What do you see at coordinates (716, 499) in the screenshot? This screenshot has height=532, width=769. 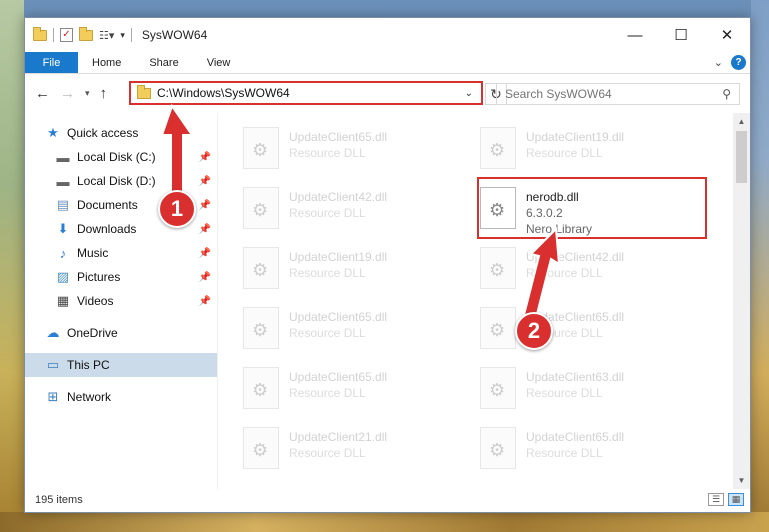 I see `details-view-icon: ☰` at bounding box center [716, 499].